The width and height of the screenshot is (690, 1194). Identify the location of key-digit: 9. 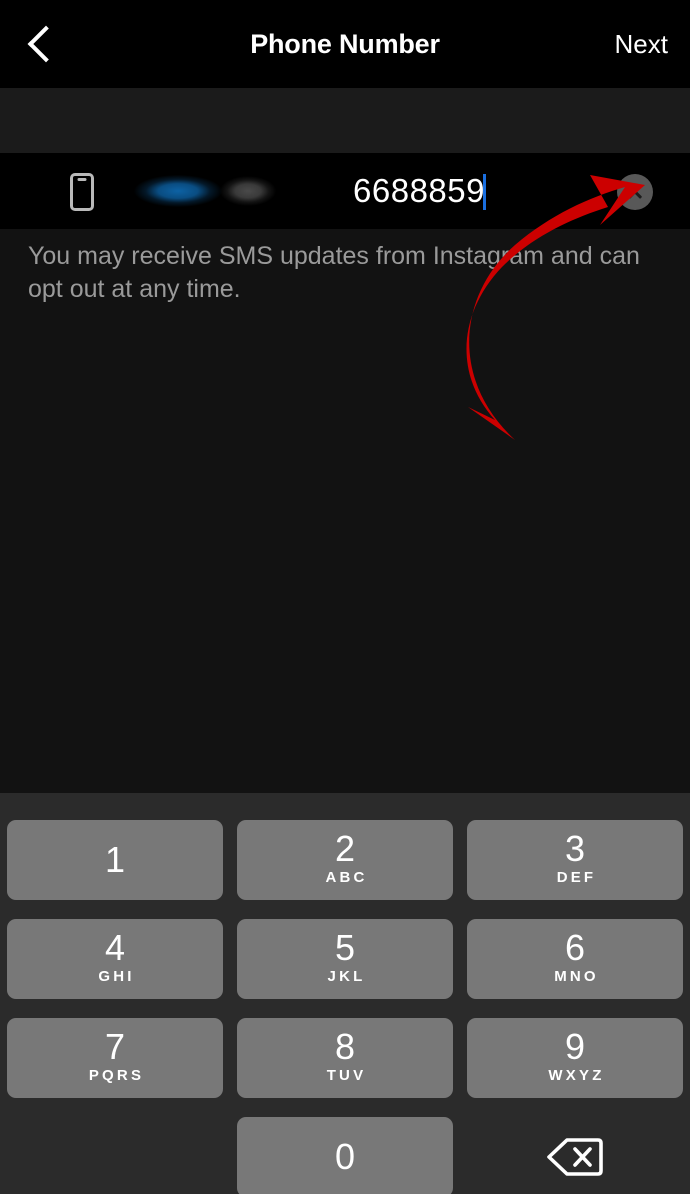
(575, 1046).